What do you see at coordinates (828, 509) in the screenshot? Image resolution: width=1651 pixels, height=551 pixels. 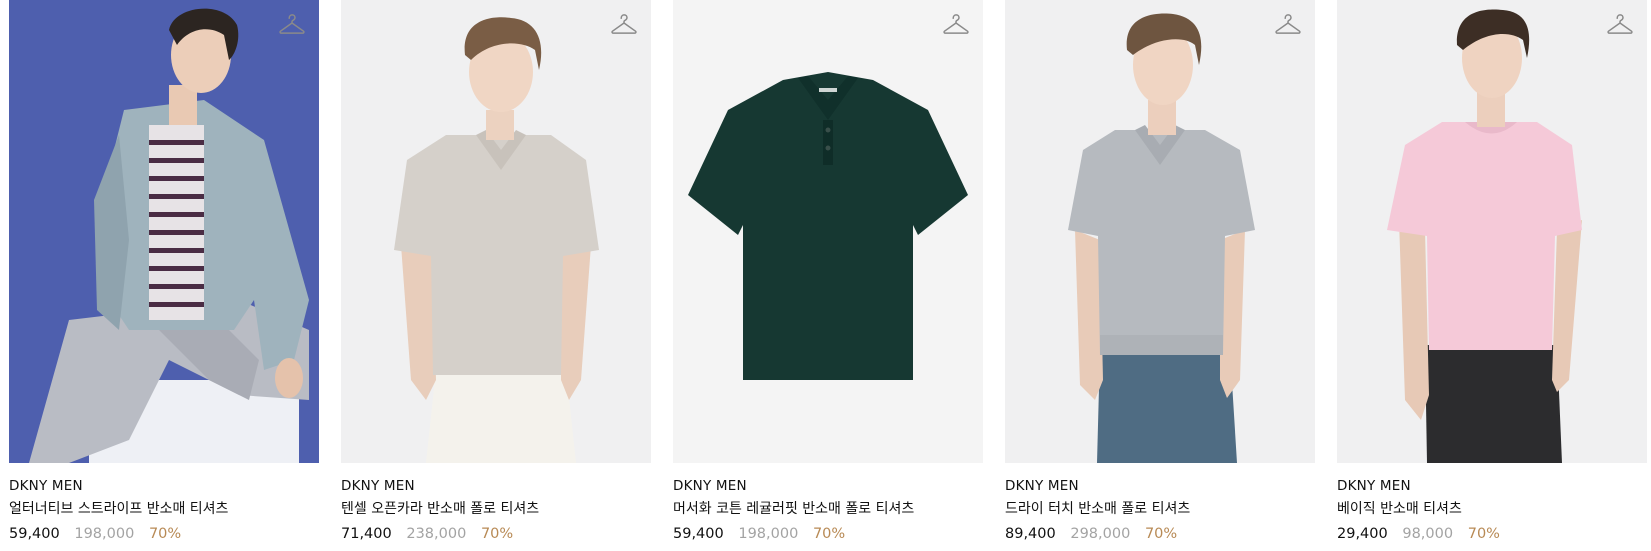 I see `product-name: 머서화 코튼 레귤러핏 반소매 폴로 티셔츠` at bounding box center [828, 509].